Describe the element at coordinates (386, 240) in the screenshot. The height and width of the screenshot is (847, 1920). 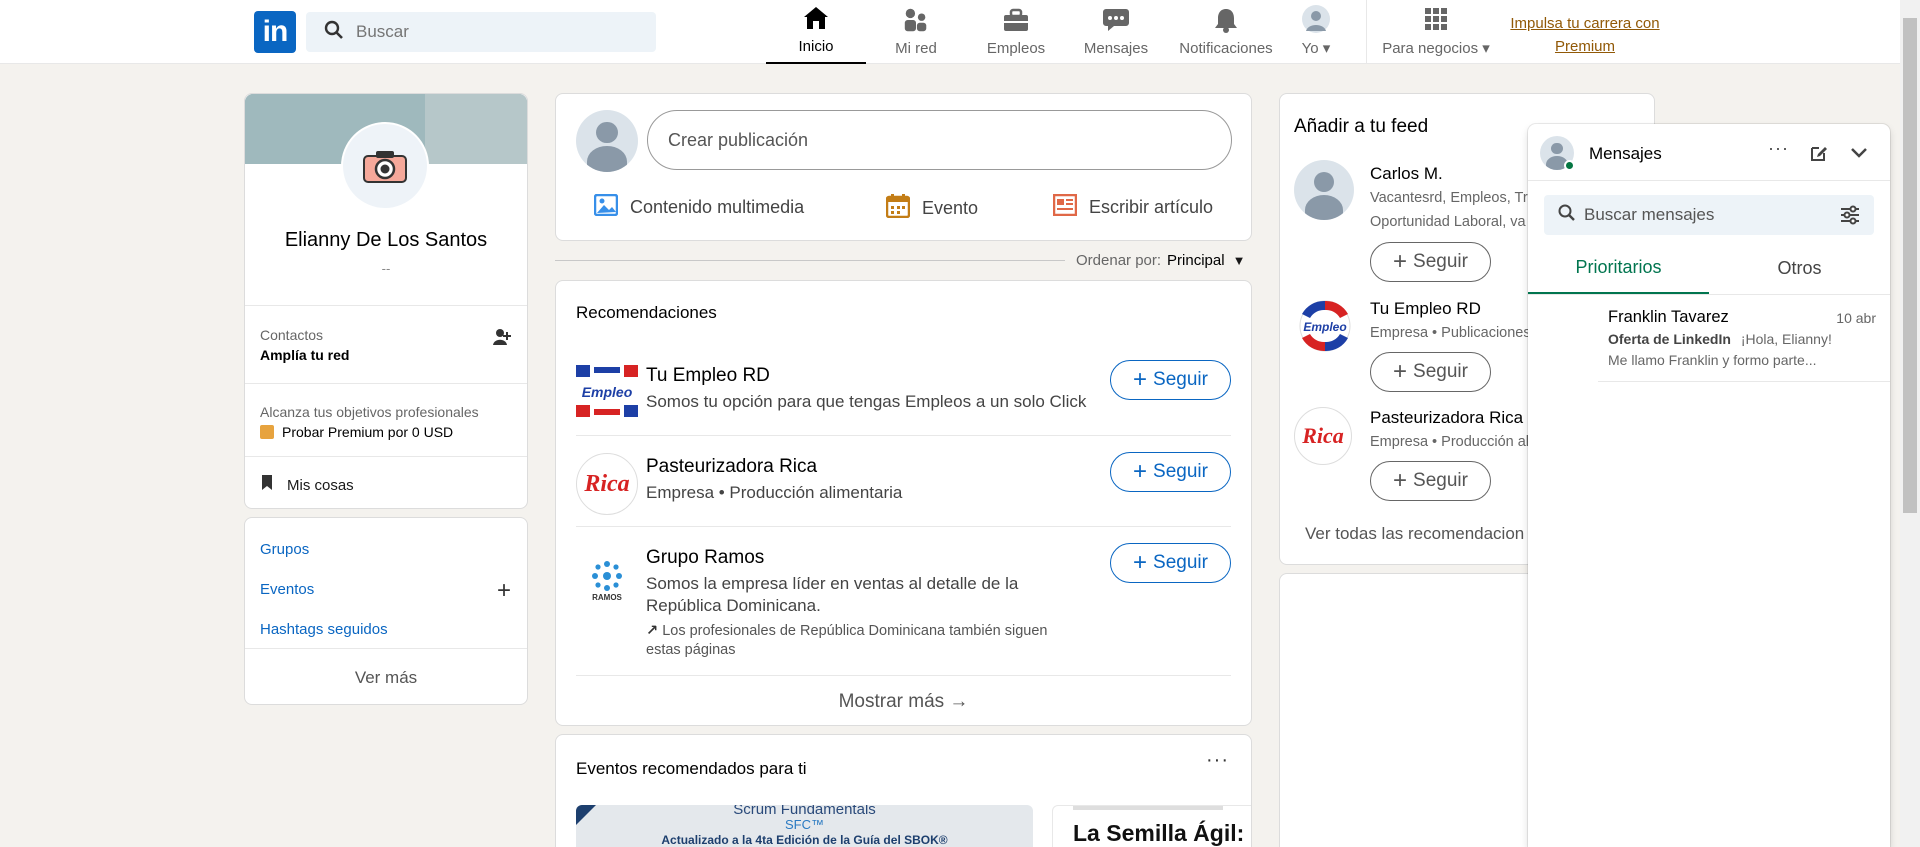
I see `profile-name: Elianny De Los Santos` at that location.